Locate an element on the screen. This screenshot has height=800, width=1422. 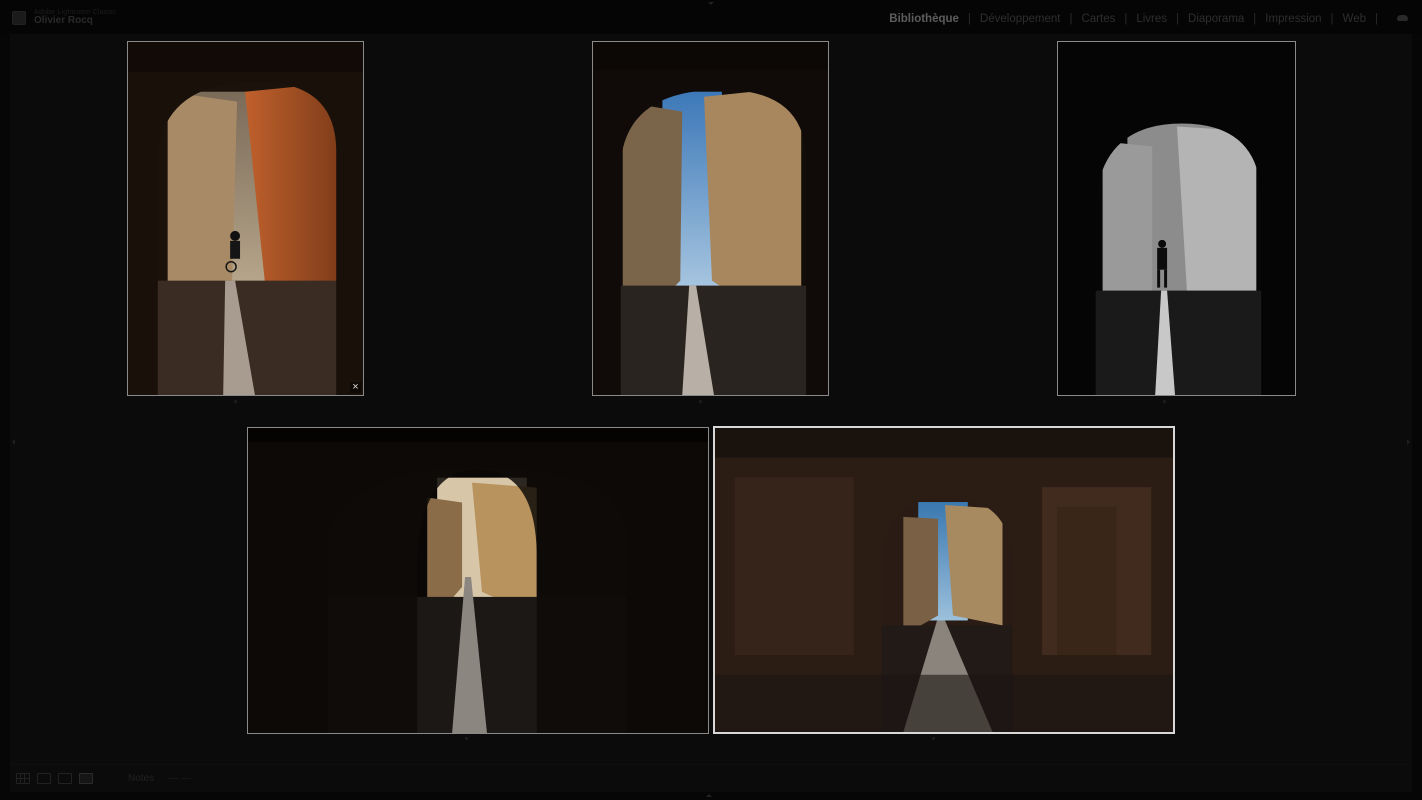
module-develop: Développement is located at coordinates (1020, 19).